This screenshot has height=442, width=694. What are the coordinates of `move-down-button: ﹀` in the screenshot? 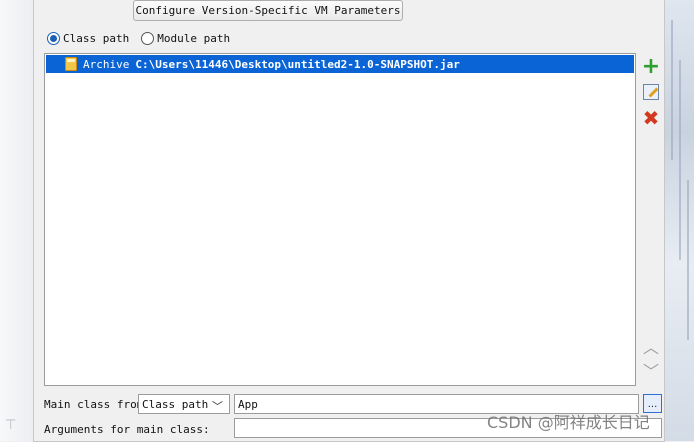 It's located at (651, 372).